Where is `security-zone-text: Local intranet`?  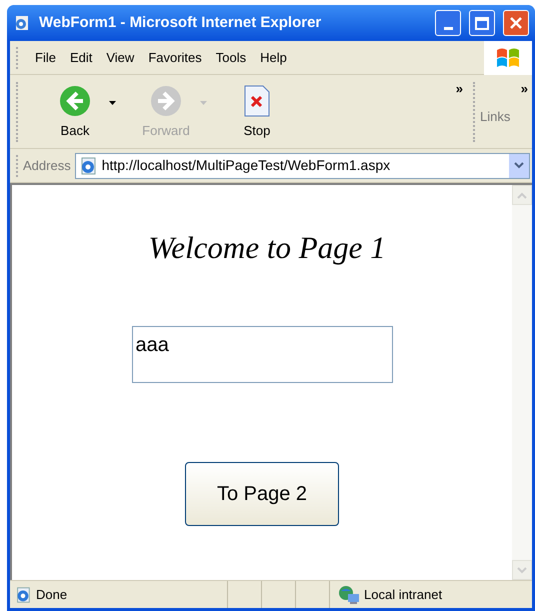
security-zone-text: Local intranet is located at coordinates (403, 595).